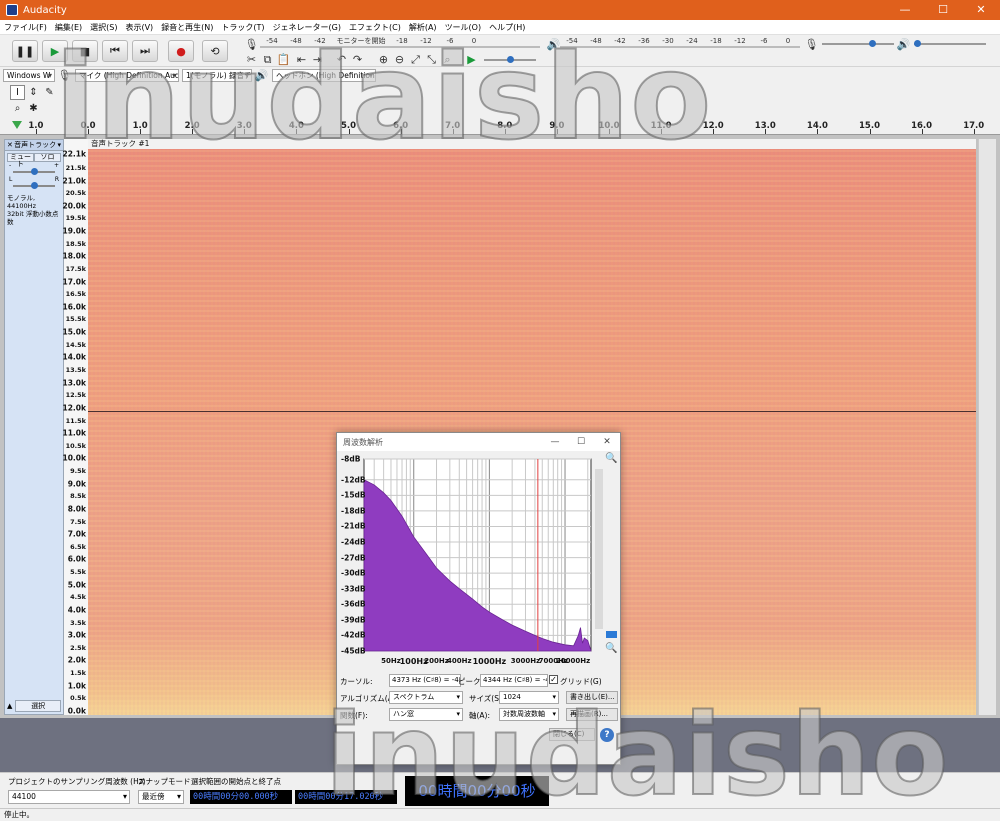  Describe the element at coordinates (426, 714) in the screenshot. I see `function-select: ハン窓` at that location.